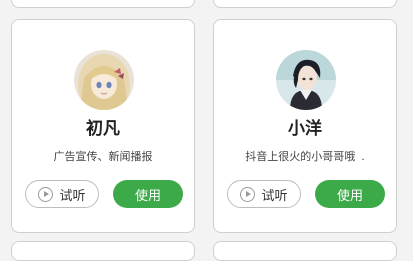 The height and width of the screenshot is (261, 413). I want to click on voice-card-partial-top-right, so click(305, 4).